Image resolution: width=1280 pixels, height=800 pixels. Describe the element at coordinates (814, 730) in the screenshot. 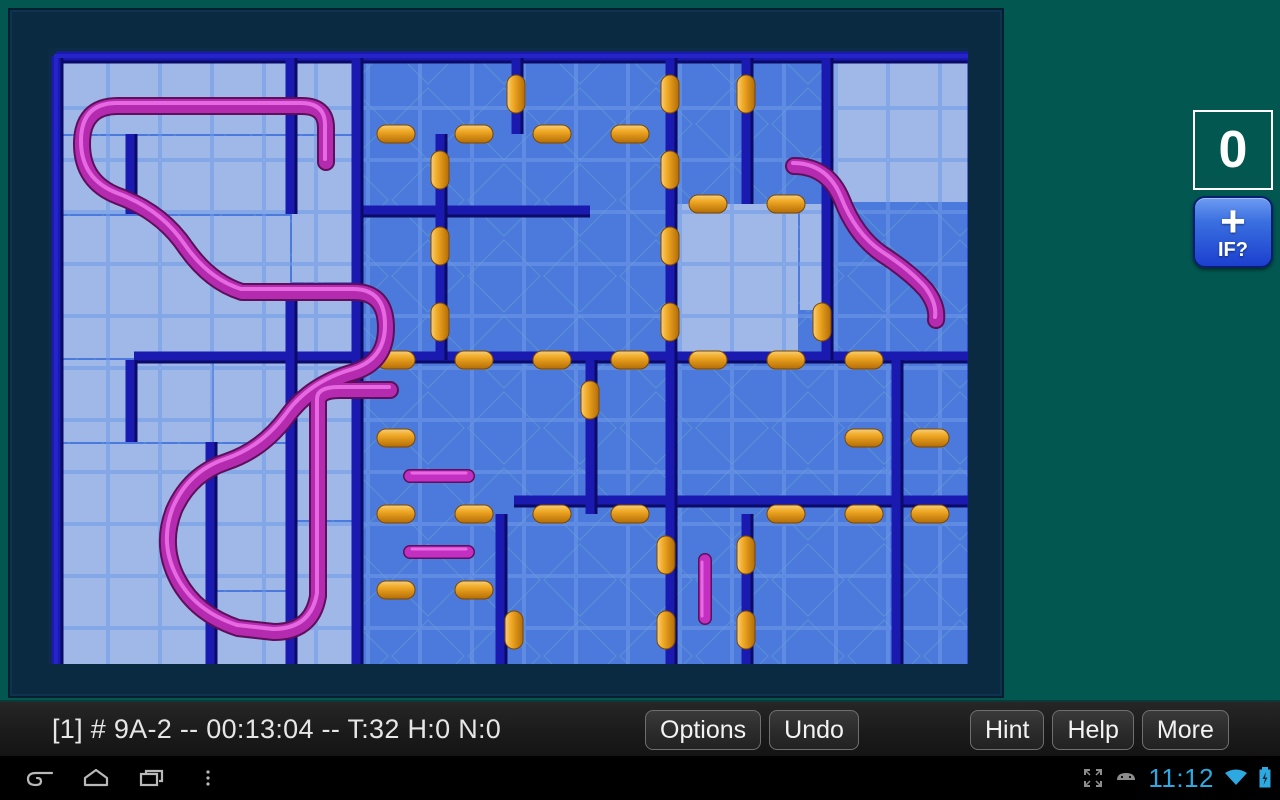

I see `undo-button: Undo` at that location.